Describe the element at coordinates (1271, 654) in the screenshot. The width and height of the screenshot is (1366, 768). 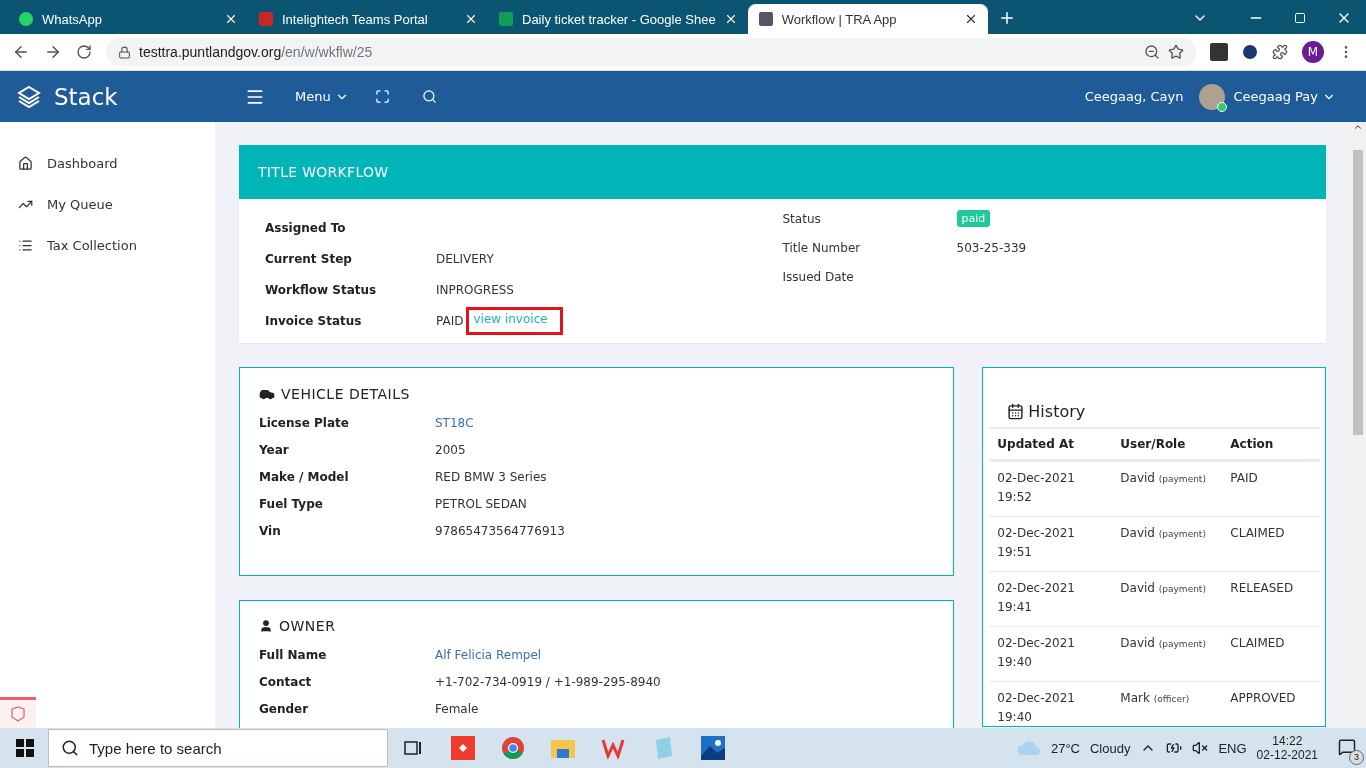
I see `table-cell: CLAIMED` at that location.